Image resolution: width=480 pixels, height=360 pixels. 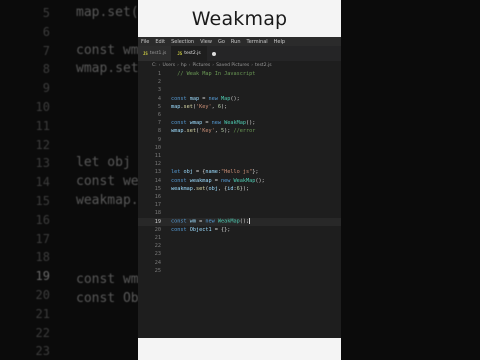 I want to click on background-line-number: 15, so click(x=42, y=201).